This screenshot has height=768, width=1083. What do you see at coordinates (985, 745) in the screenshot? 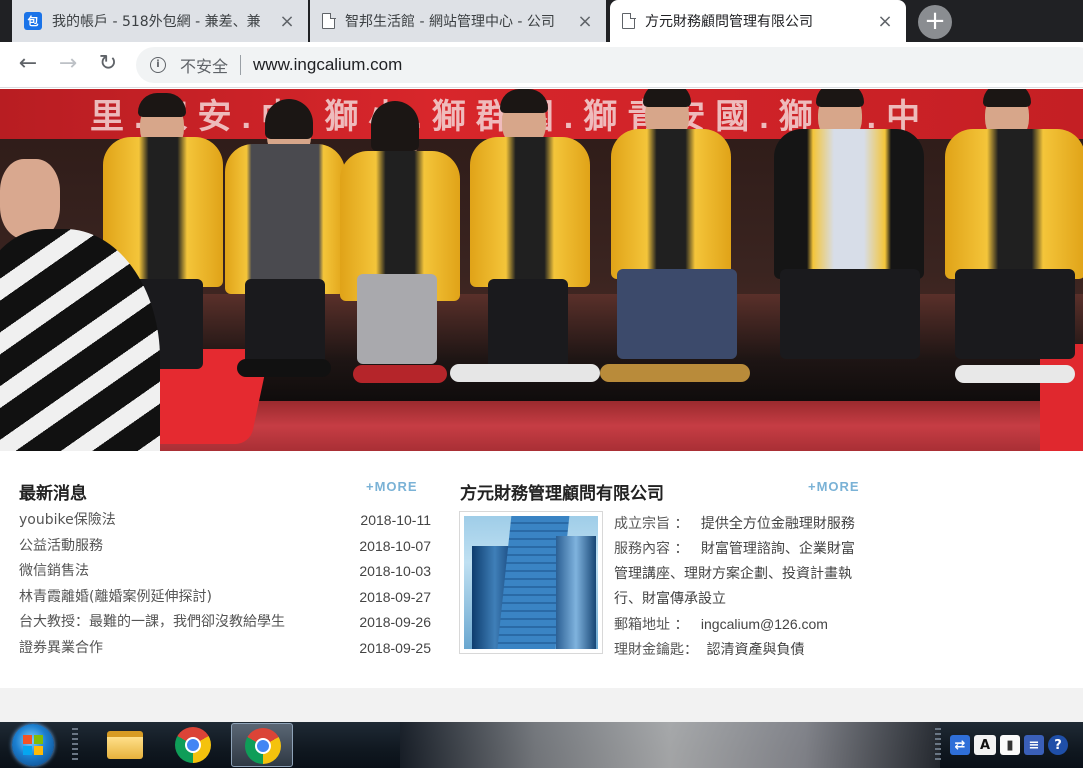
I see `ime-icon: A` at bounding box center [985, 745].